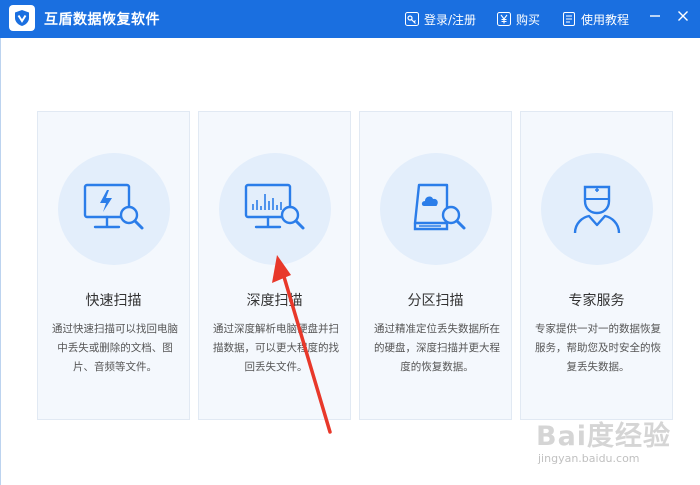 This screenshot has width=700, height=485. What do you see at coordinates (605, 19) in the screenshot?
I see `tutorial-label: 使用教程` at bounding box center [605, 19].